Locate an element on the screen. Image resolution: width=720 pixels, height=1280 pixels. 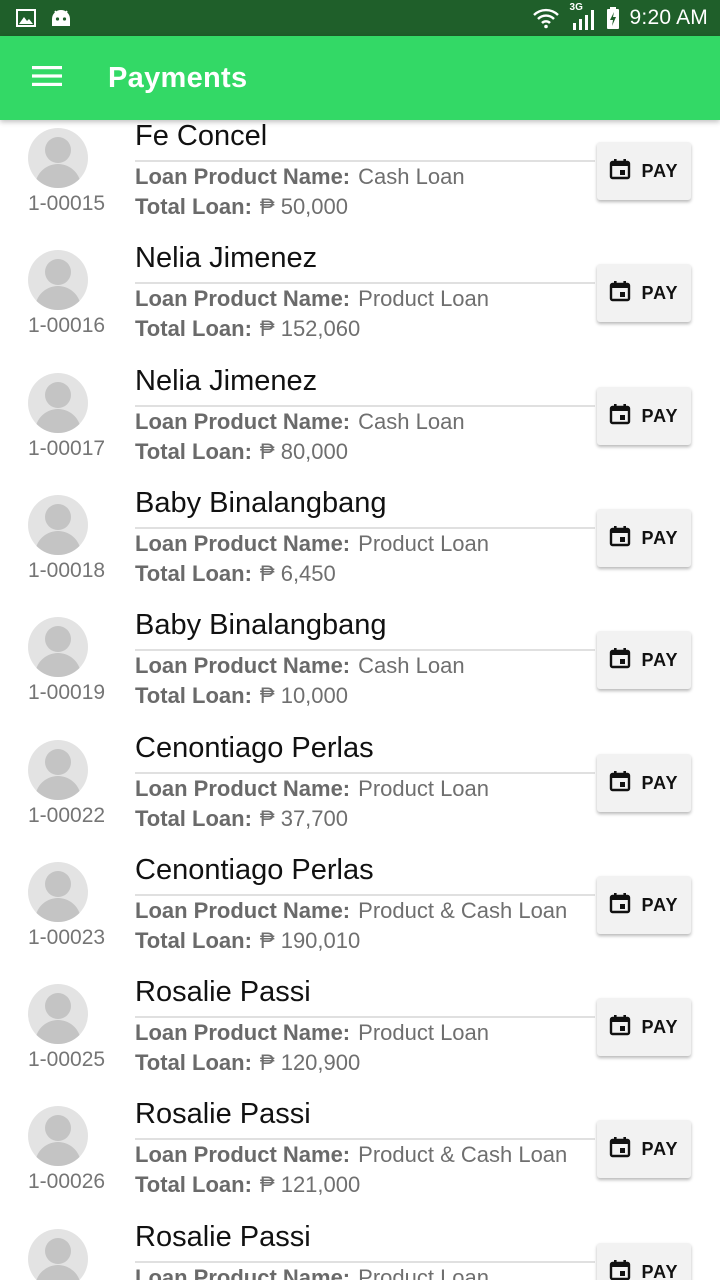
total-loan-value: ₱ 37,700 is located at coordinates (303, 818).